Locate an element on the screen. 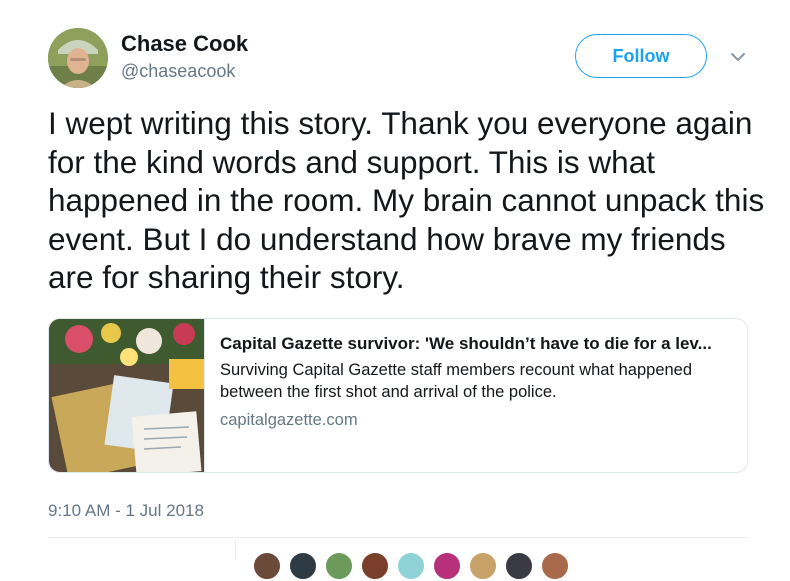  author-handle: @chaseacook is located at coordinates (178, 71).